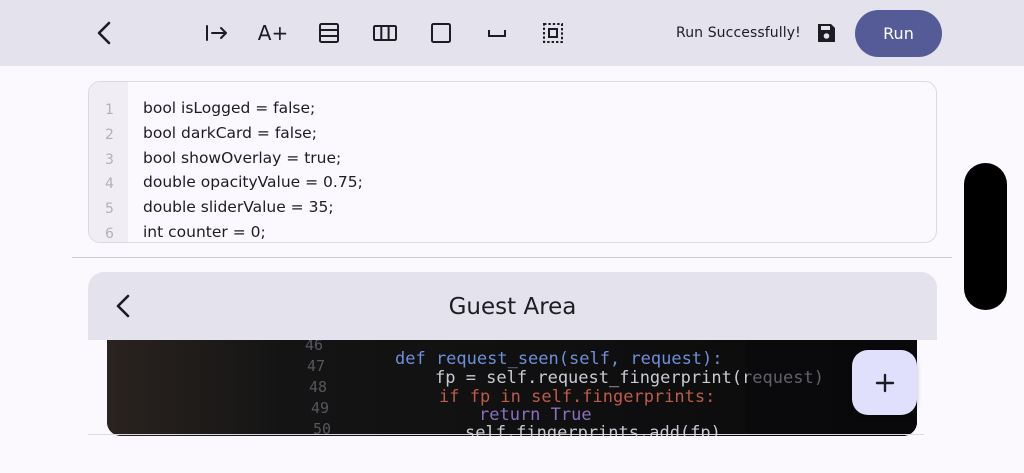 This screenshot has height=473, width=1024. I want to click on floppy-disk-icon, so click(826, 33).